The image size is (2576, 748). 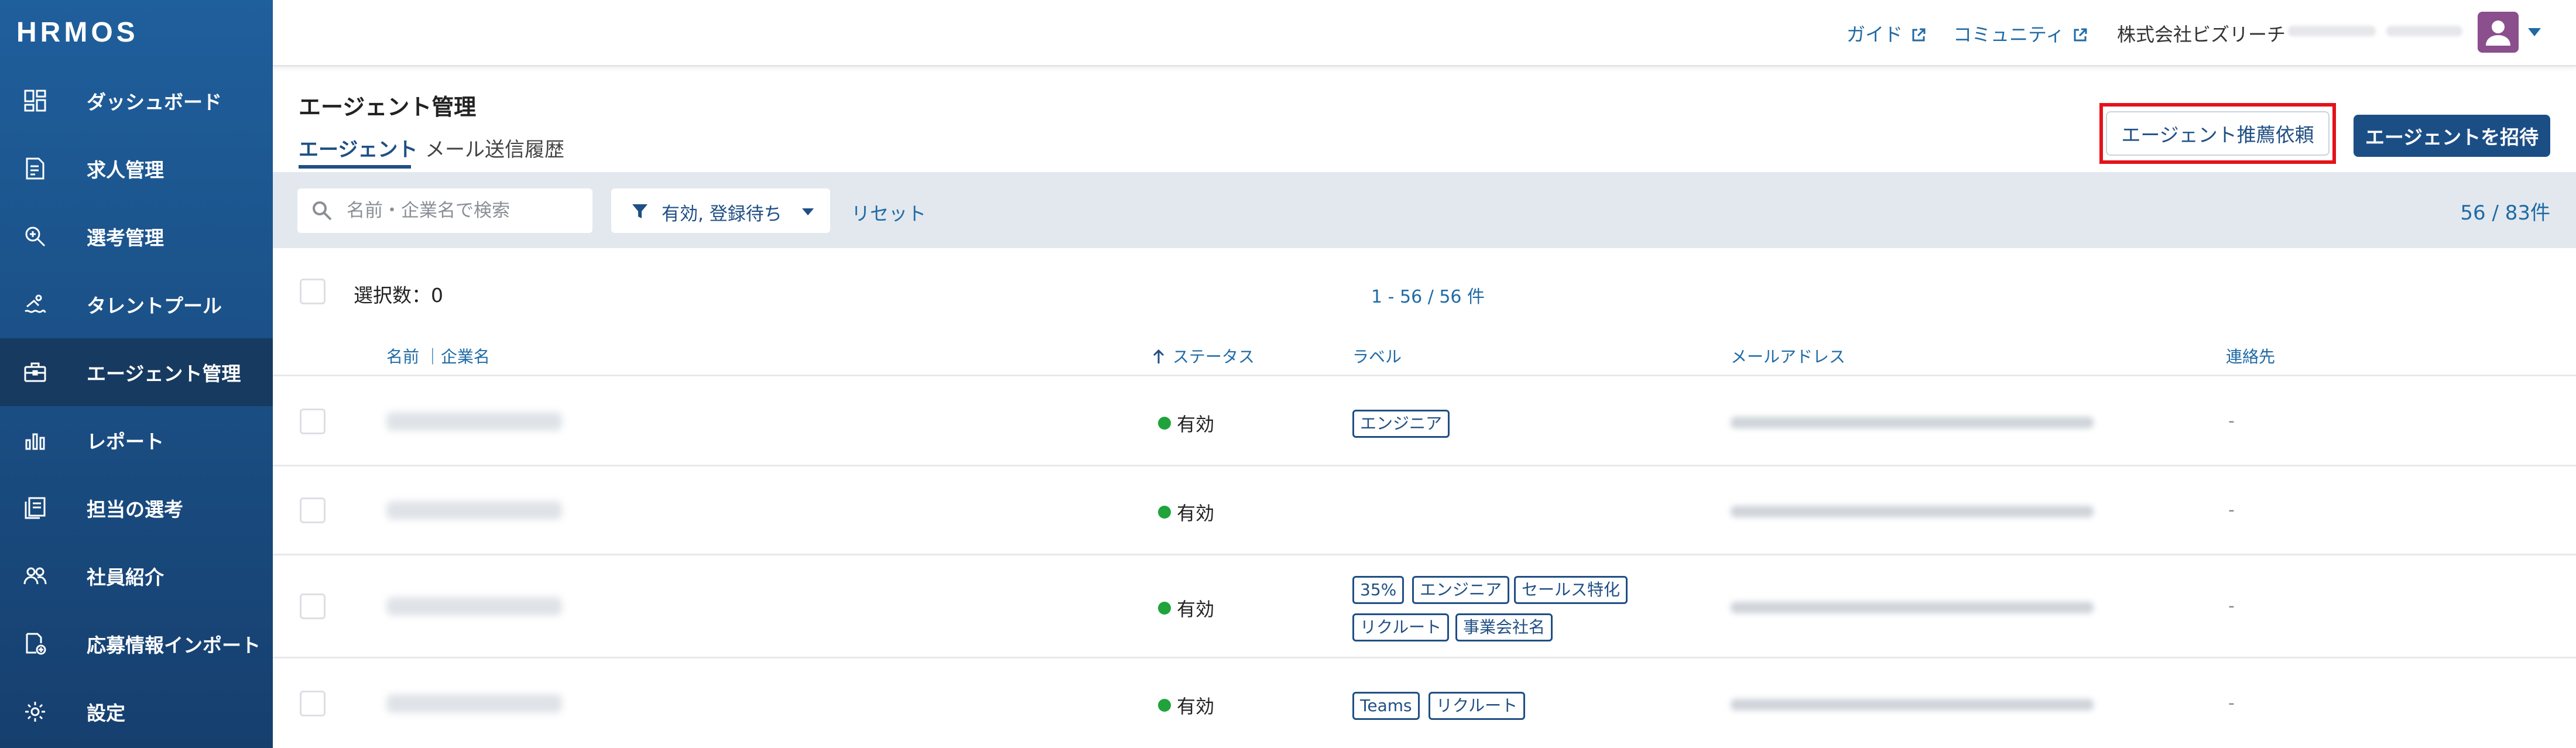 What do you see at coordinates (154, 305) in the screenshot?
I see `sidebar-item-label: タレントプール` at bounding box center [154, 305].